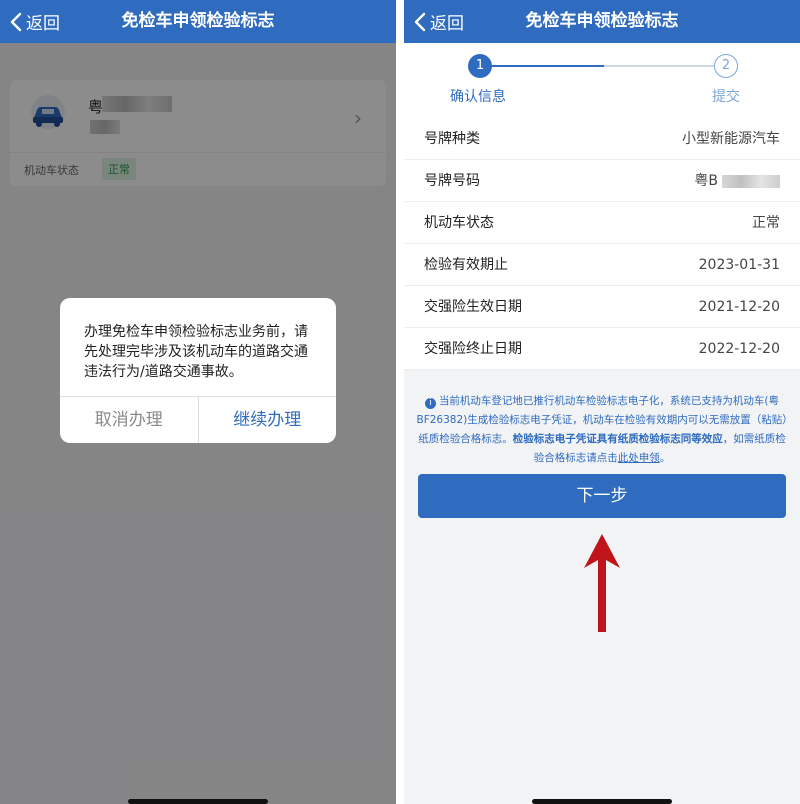 This screenshot has height=804, width=800. I want to click on info-key: 交强险终止日期, so click(473, 349).